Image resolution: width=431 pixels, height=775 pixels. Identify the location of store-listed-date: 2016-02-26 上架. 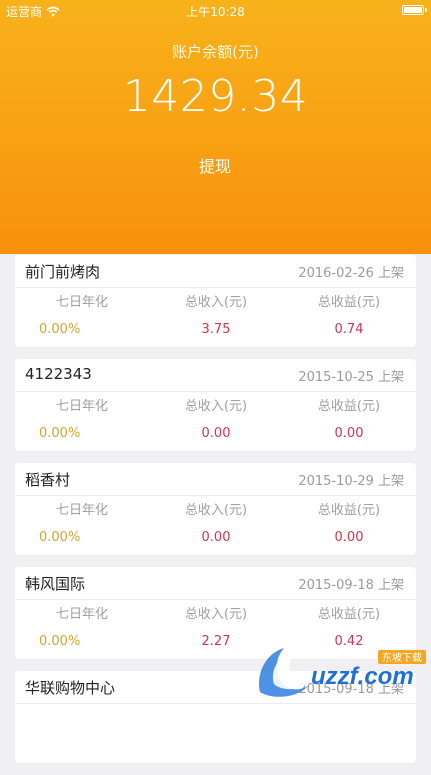
(351, 273).